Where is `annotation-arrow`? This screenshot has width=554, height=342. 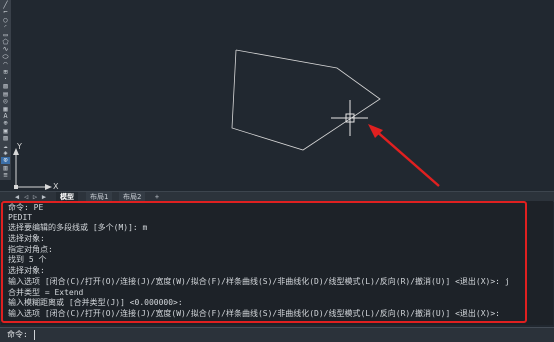
annotation-arrow is located at coordinates (404, 155).